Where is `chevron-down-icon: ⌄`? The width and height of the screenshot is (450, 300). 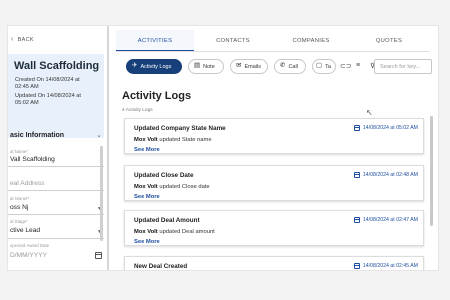
chevron-down-icon: ⌄ is located at coordinates (99, 135).